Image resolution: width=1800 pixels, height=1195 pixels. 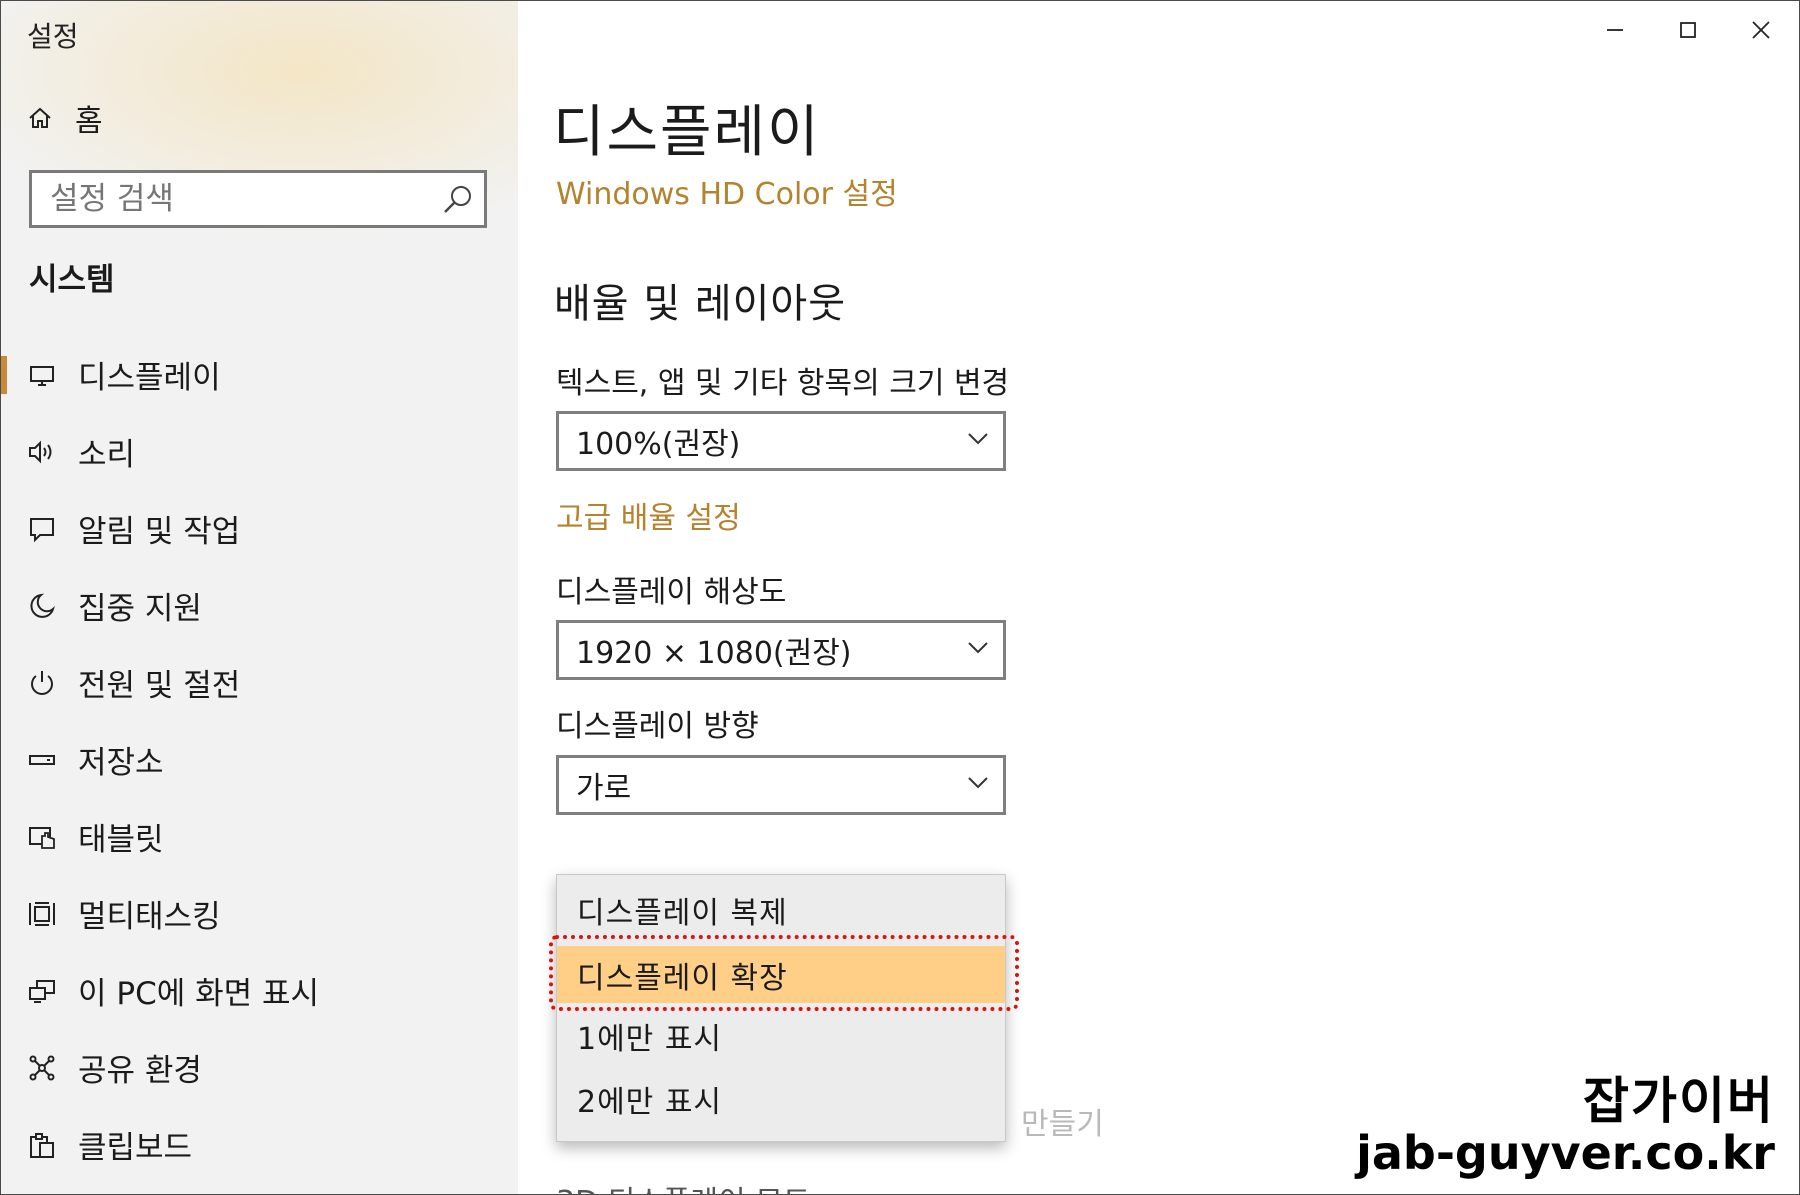 I want to click on search-icon, so click(x=458, y=200).